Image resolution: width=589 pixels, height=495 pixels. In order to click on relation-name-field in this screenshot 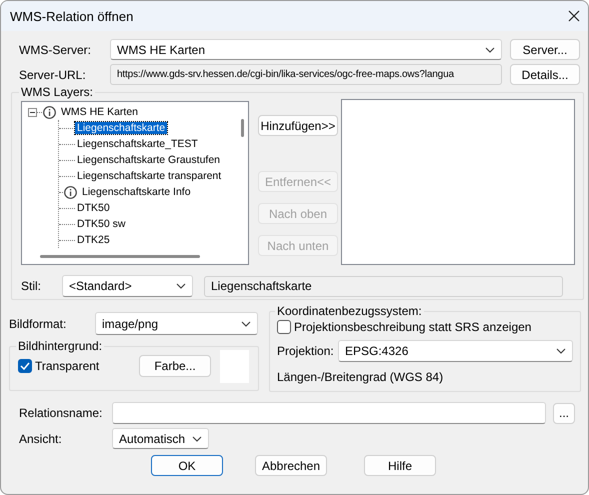, I will do `click(329, 413)`.